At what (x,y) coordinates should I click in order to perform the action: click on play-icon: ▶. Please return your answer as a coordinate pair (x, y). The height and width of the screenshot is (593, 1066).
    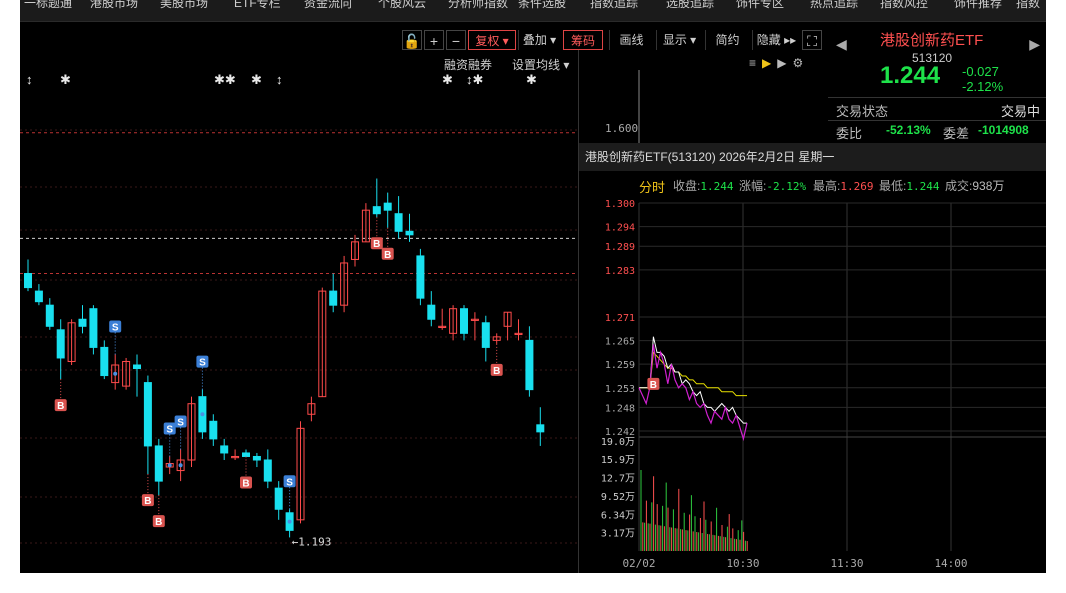
    Looking at the image, I should click on (769, 63).